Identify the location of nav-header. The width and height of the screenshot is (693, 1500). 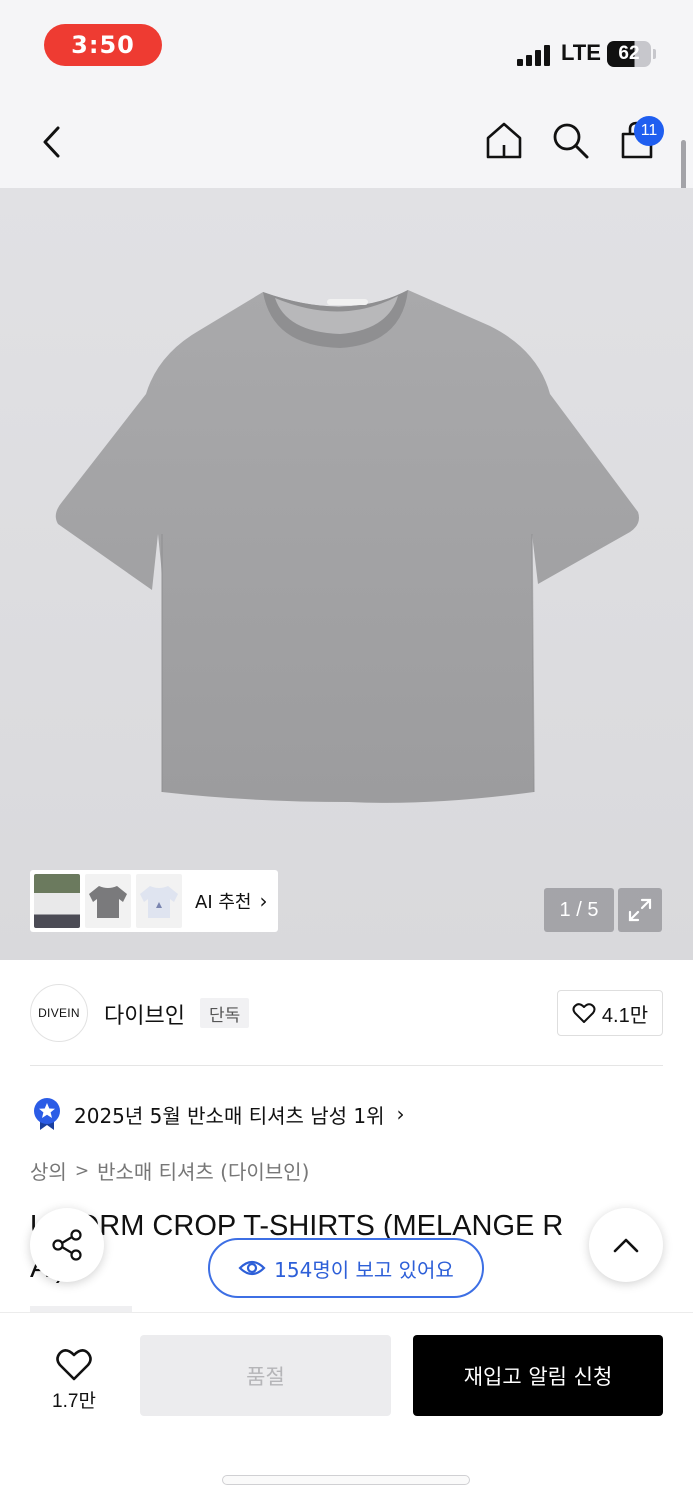
(346, 142).